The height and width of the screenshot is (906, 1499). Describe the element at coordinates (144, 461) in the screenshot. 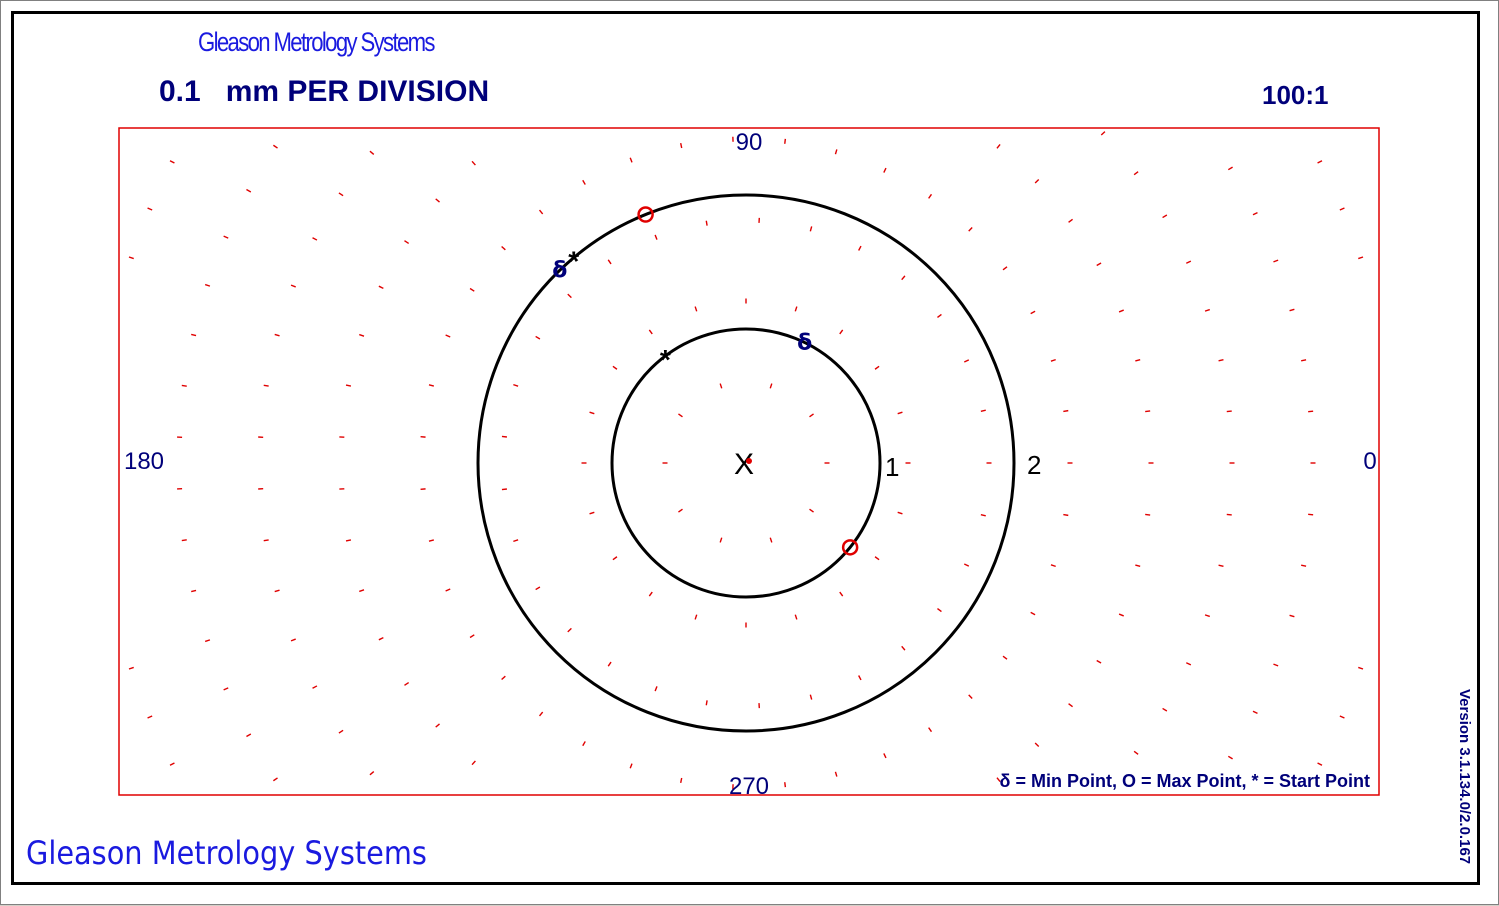

I see `angle-label-180: 180` at that location.